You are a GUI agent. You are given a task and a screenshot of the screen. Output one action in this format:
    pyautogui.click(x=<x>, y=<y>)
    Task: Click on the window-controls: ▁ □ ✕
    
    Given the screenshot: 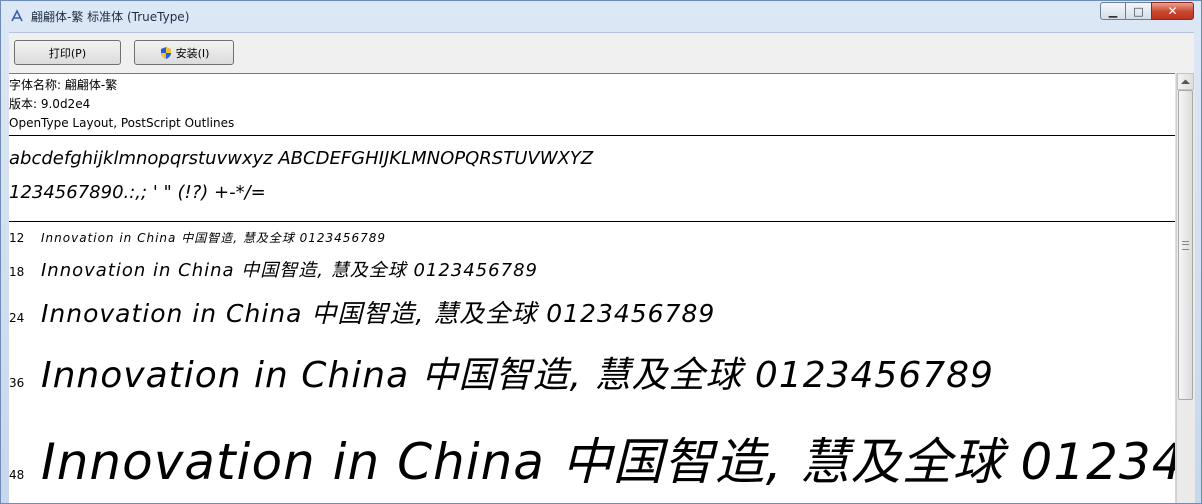 What is the action you would take?
    pyautogui.click(x=1147, y=11)
    